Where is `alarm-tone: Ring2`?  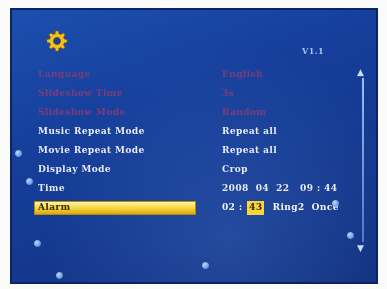
alarm-tone: Ring2 is located at coordinates (289, 208).